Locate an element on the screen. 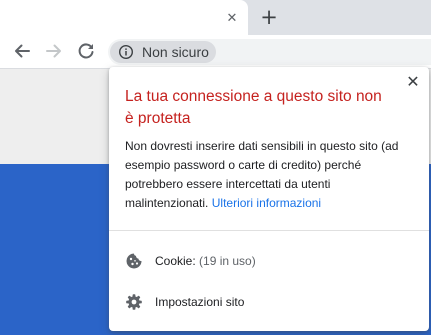  site-settings-row: Impostazioni sito is located at coordinates (269, 302).